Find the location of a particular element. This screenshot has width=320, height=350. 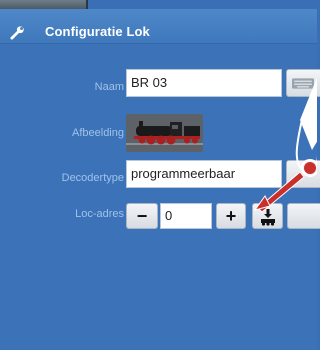

decodertype-input: programmeerbaar is located at coordinates (204, 174).